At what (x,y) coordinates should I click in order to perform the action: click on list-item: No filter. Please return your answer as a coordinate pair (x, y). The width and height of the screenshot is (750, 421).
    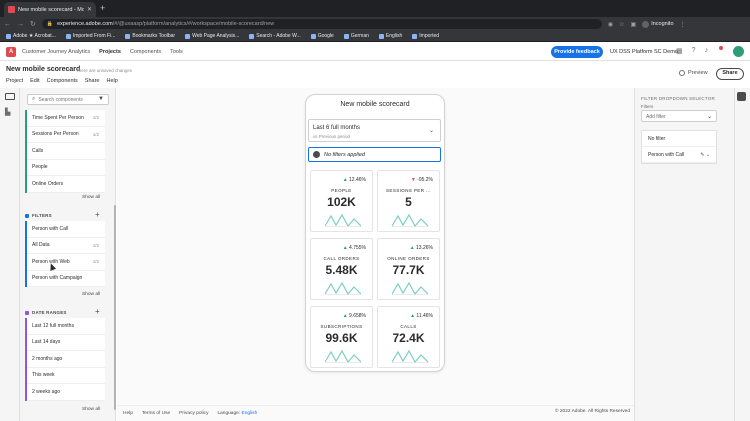
    Looking at the image, I should click on (679, 139).